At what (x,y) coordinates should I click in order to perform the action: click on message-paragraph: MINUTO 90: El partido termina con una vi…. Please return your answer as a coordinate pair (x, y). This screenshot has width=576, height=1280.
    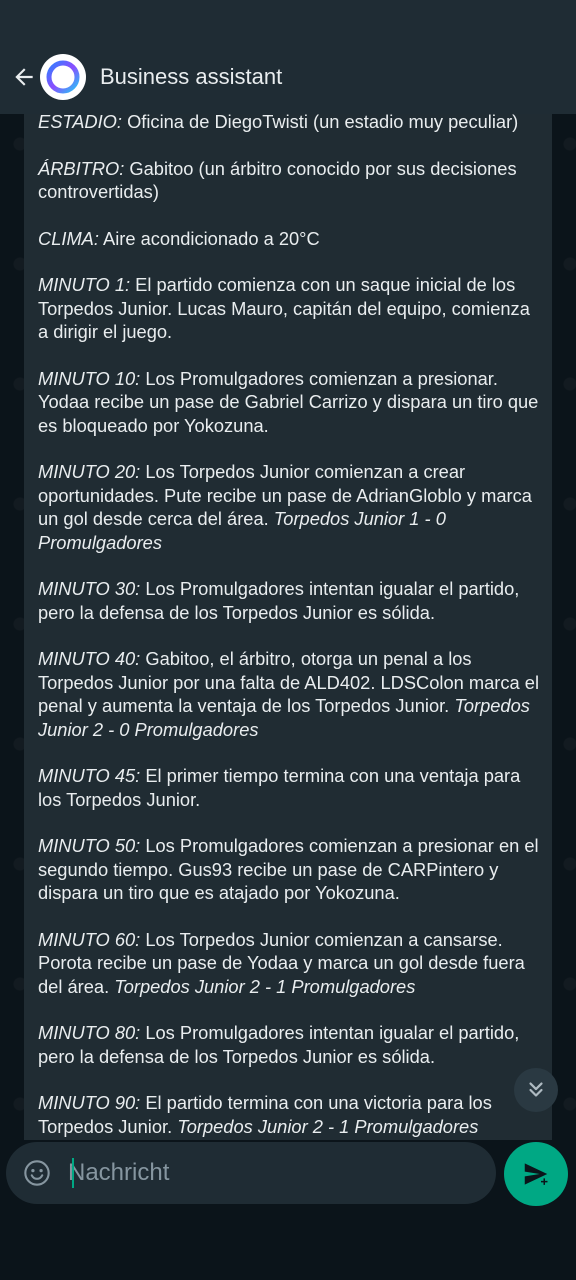
    Looking at the image, I should click on (291, 1114).